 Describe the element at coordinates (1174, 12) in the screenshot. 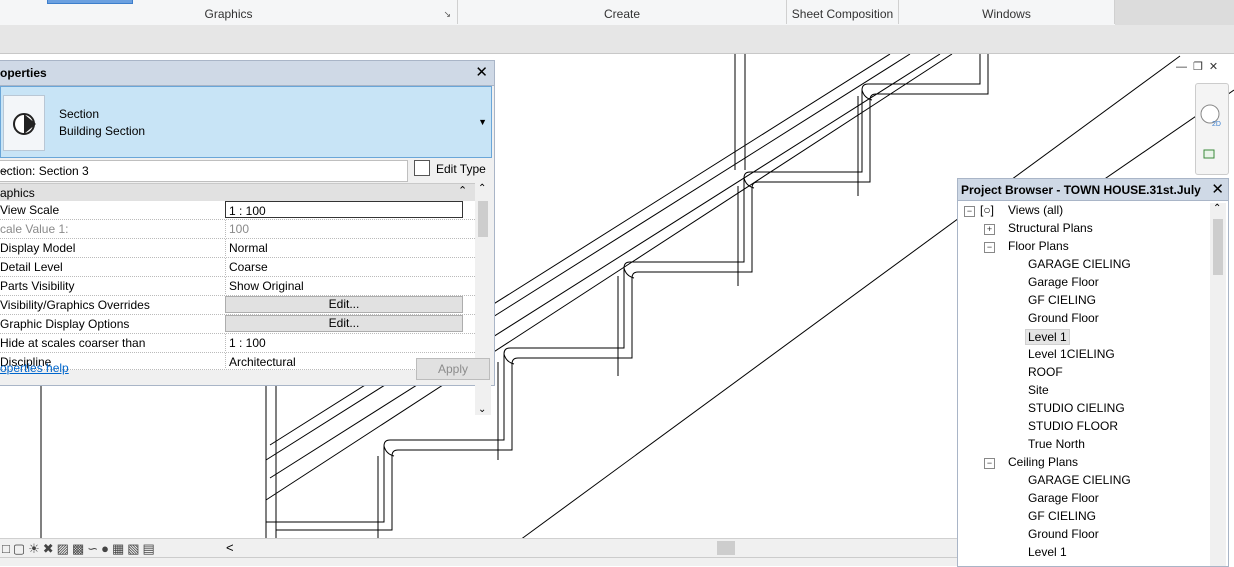

I see `ribbon-empty-area` at that location.